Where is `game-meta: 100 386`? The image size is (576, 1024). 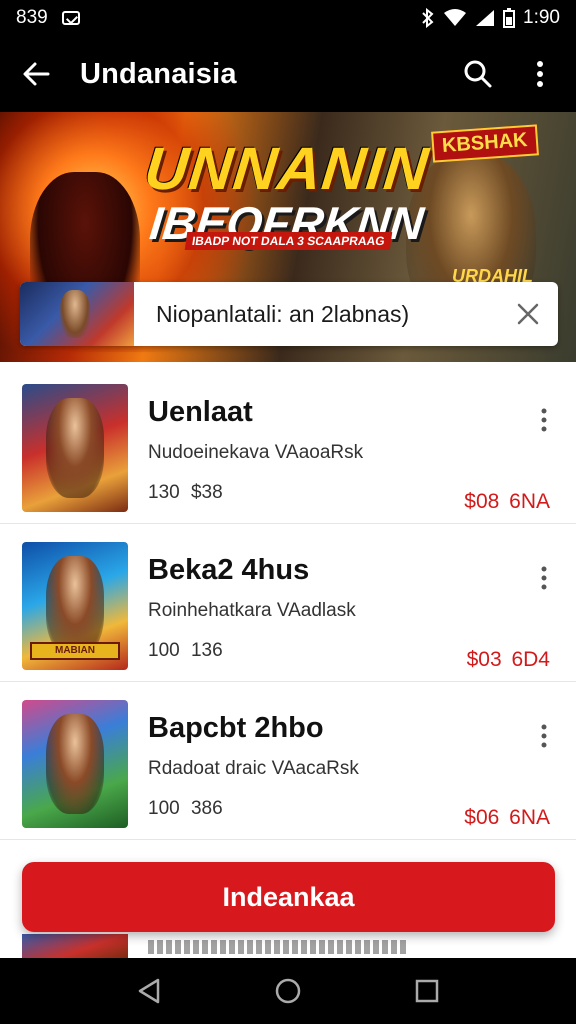
game-meta: 100 386 is located at coordinates (185, 808).